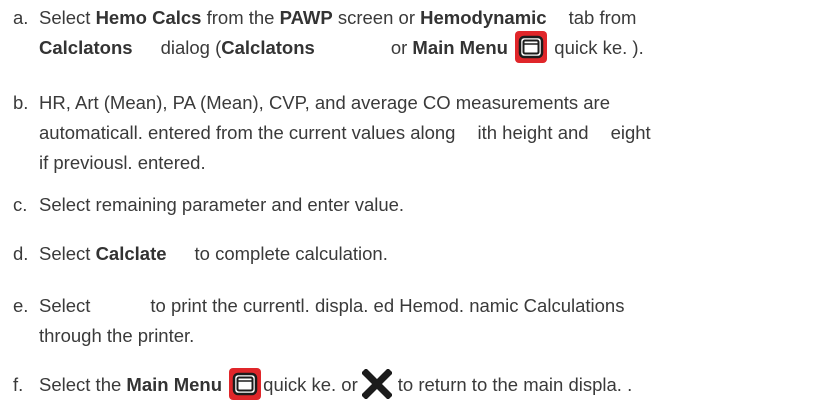 The width and height of the screenshot is (831, 418). I want to click on step-text: ith height and, so click(533, 132).